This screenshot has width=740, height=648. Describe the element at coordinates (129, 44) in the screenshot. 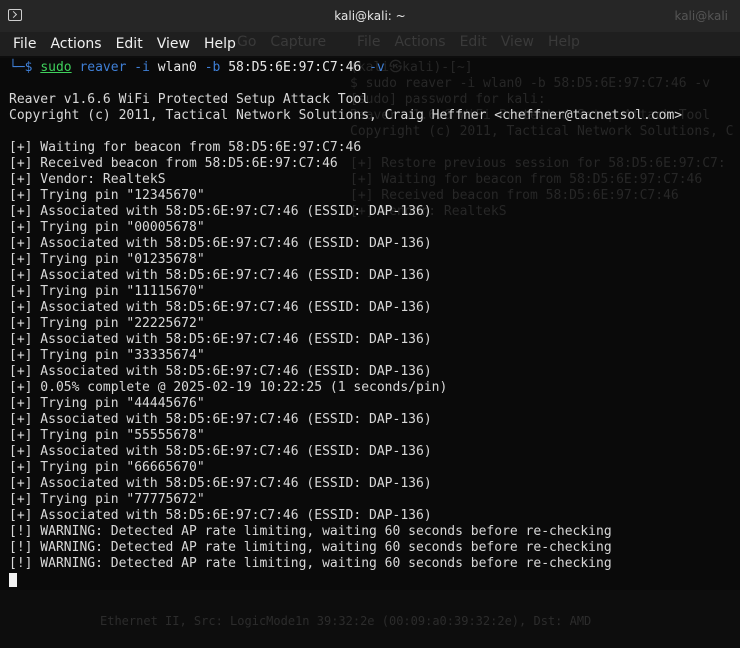

I see `menu-edit: Edit` at that location.